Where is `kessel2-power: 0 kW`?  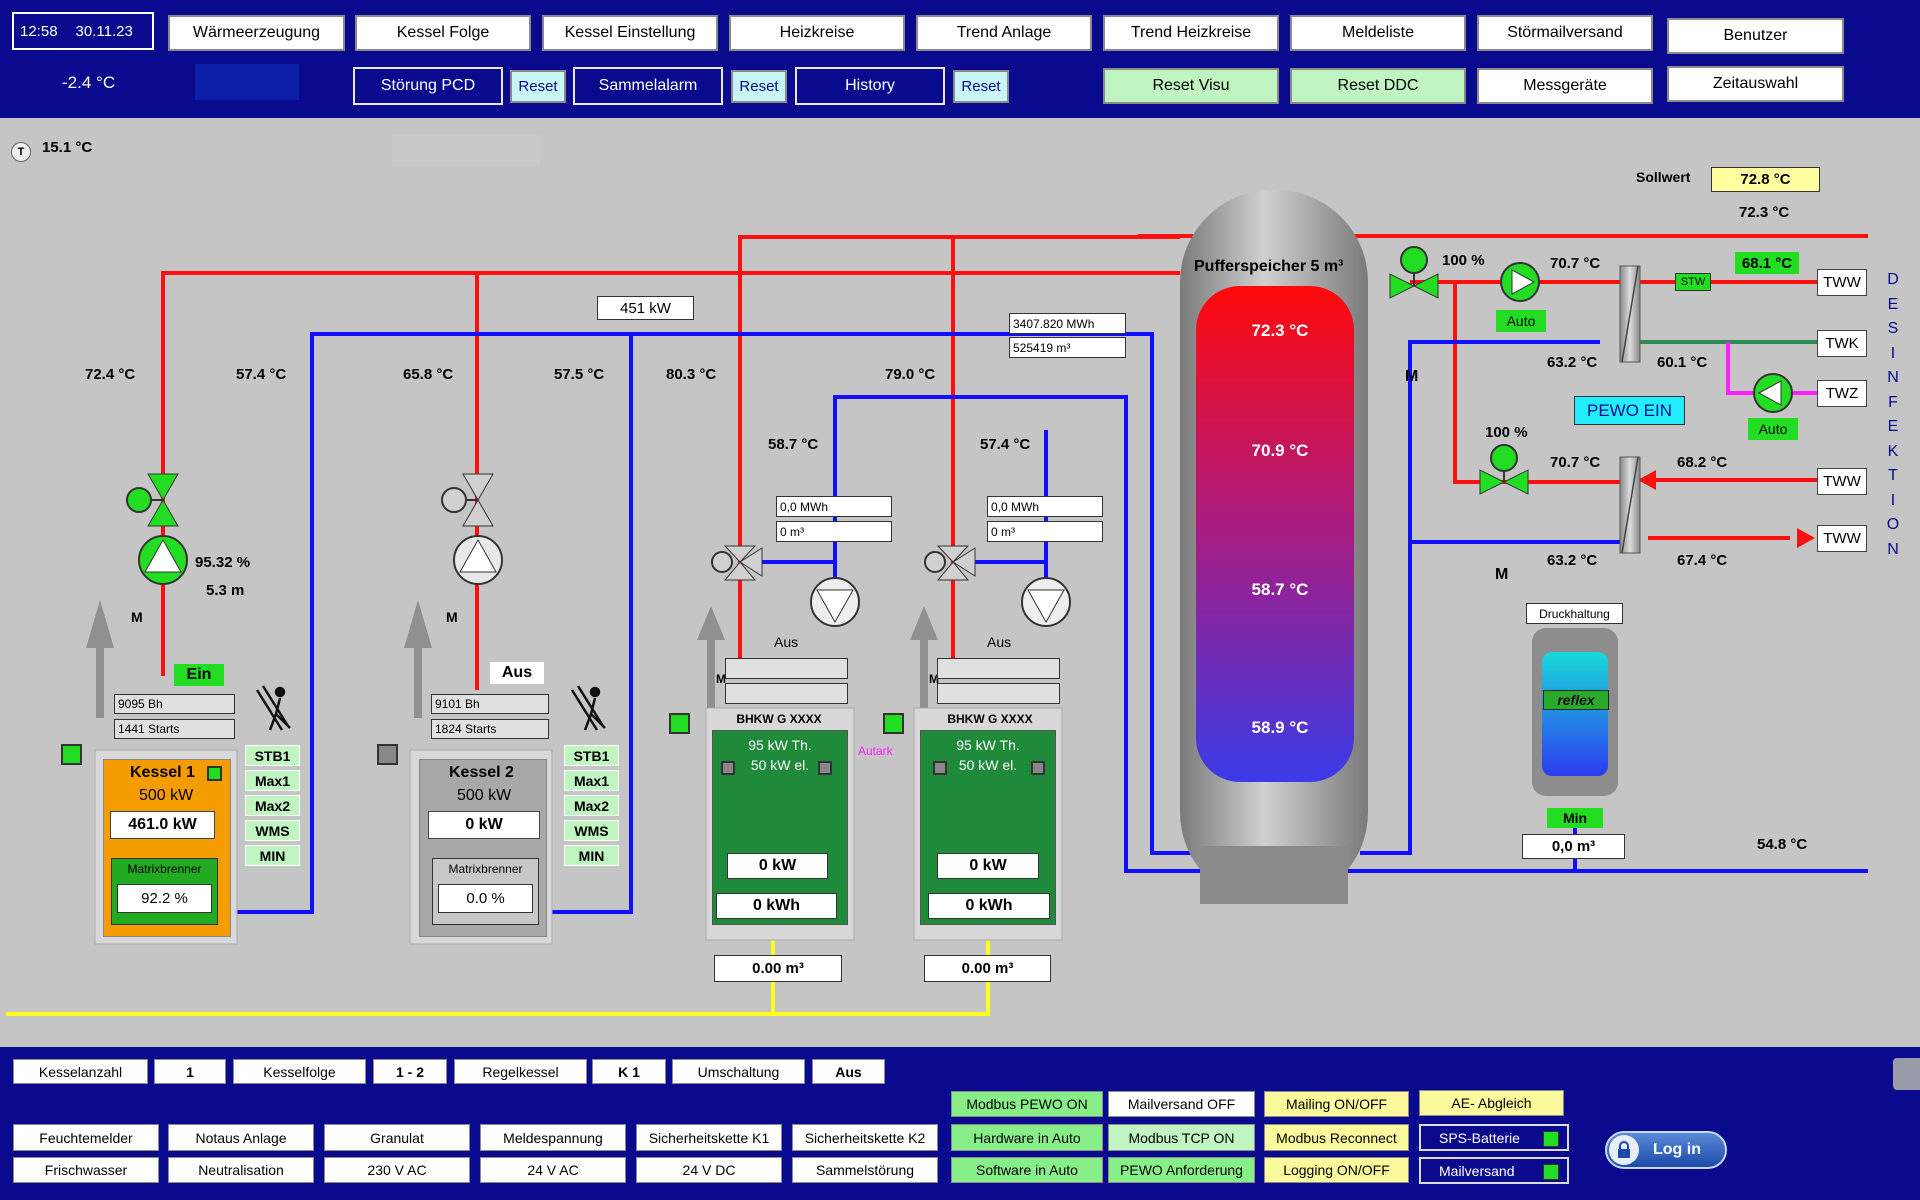 kessel2-power: 0 kW is located at coordinates (484, 825).